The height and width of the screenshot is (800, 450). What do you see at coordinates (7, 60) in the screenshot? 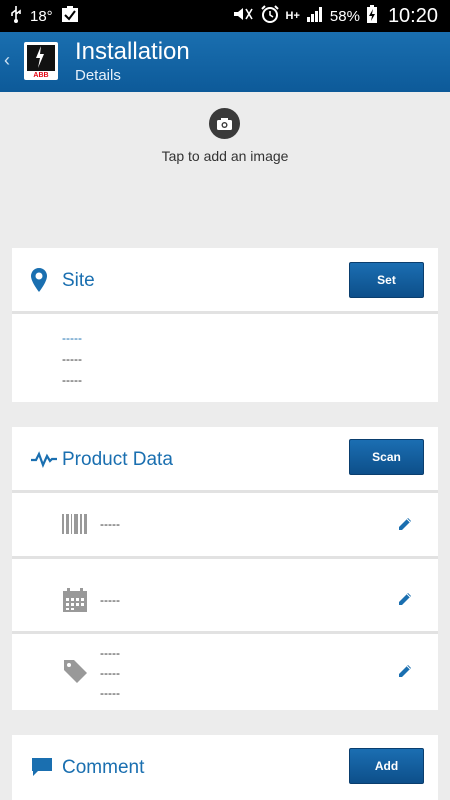
I see `back-chevron-icon: ‹` at bounding box center [7, 60].